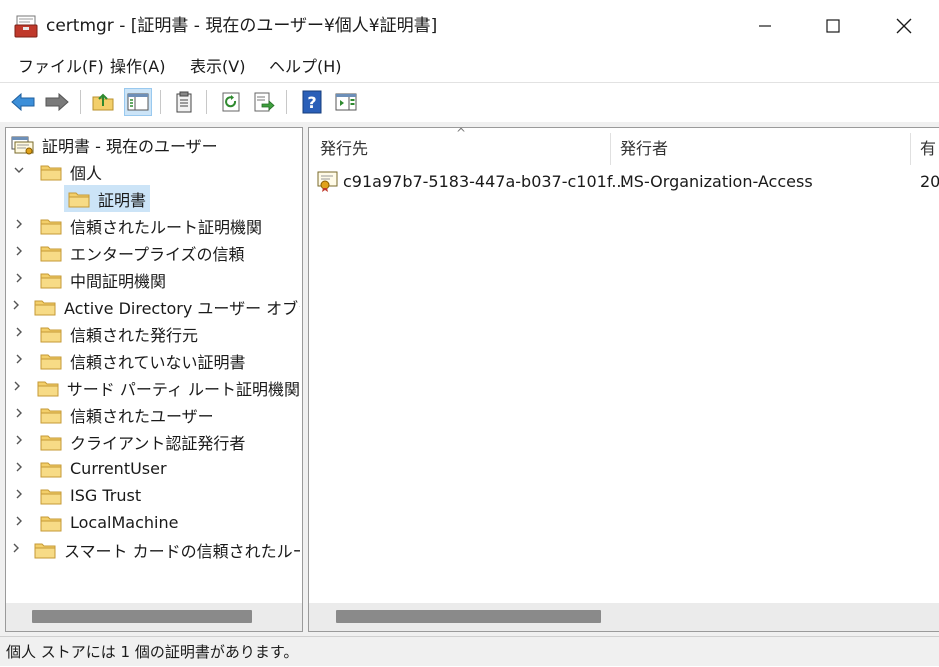 Image resolution: width=939 pixels, height=667 pixels. Describe the element at coordinates (118, 281) in the screenshot. I see `tree-item-label: 中間証明機関` at that location.